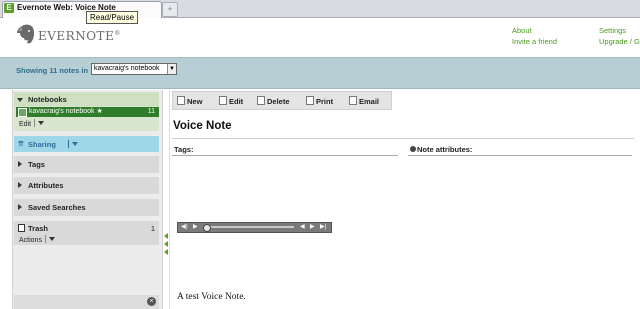 Image resolution: width=640 pixels, height=309 pixels. Describe the element at coordinates (30, 240) in the screenshot. I see `actions-label: Actions` at that location.